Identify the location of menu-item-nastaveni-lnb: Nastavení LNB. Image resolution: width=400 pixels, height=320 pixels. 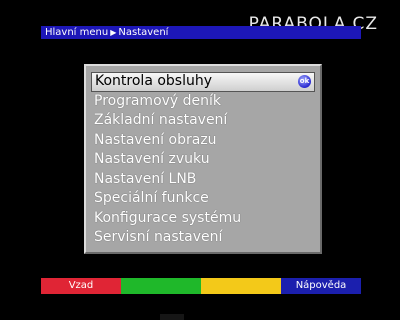
(203, 180).